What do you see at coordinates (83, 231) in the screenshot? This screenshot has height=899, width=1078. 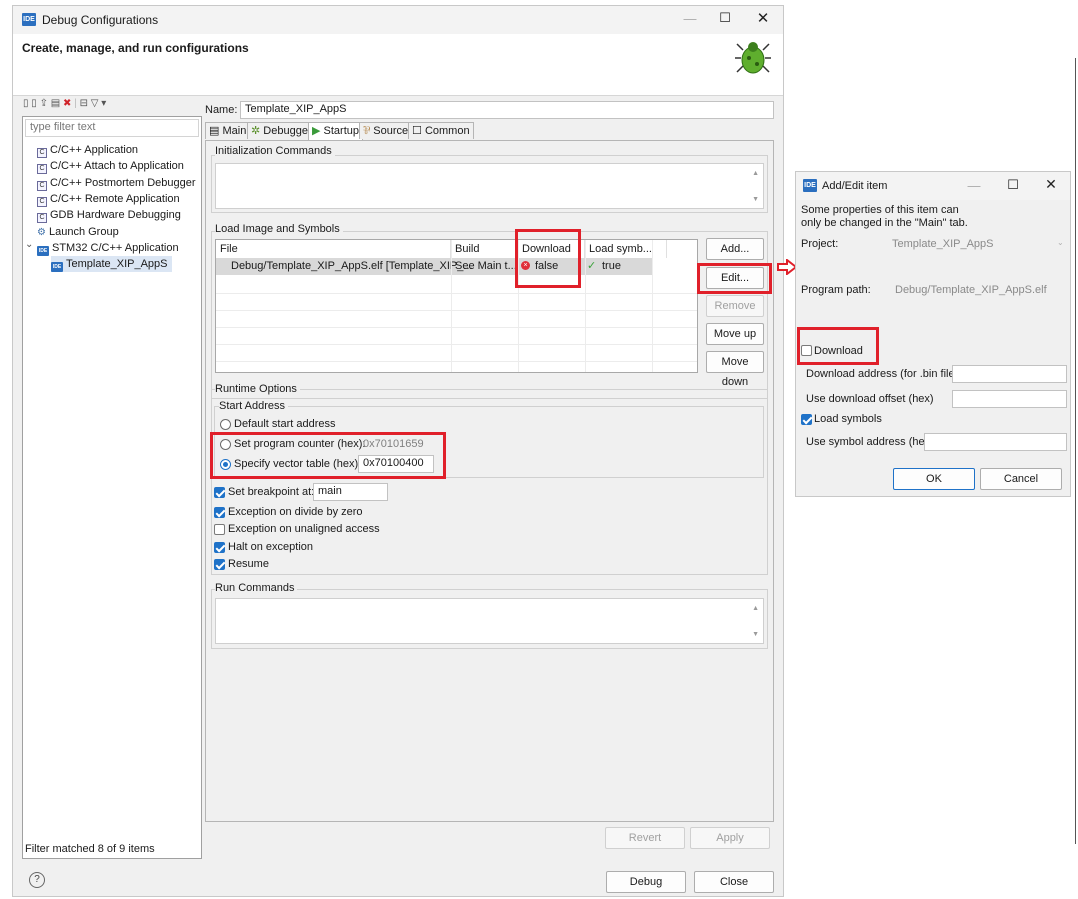 I see `tree-item-label: Launch Group` at bounding box center [83, 231].